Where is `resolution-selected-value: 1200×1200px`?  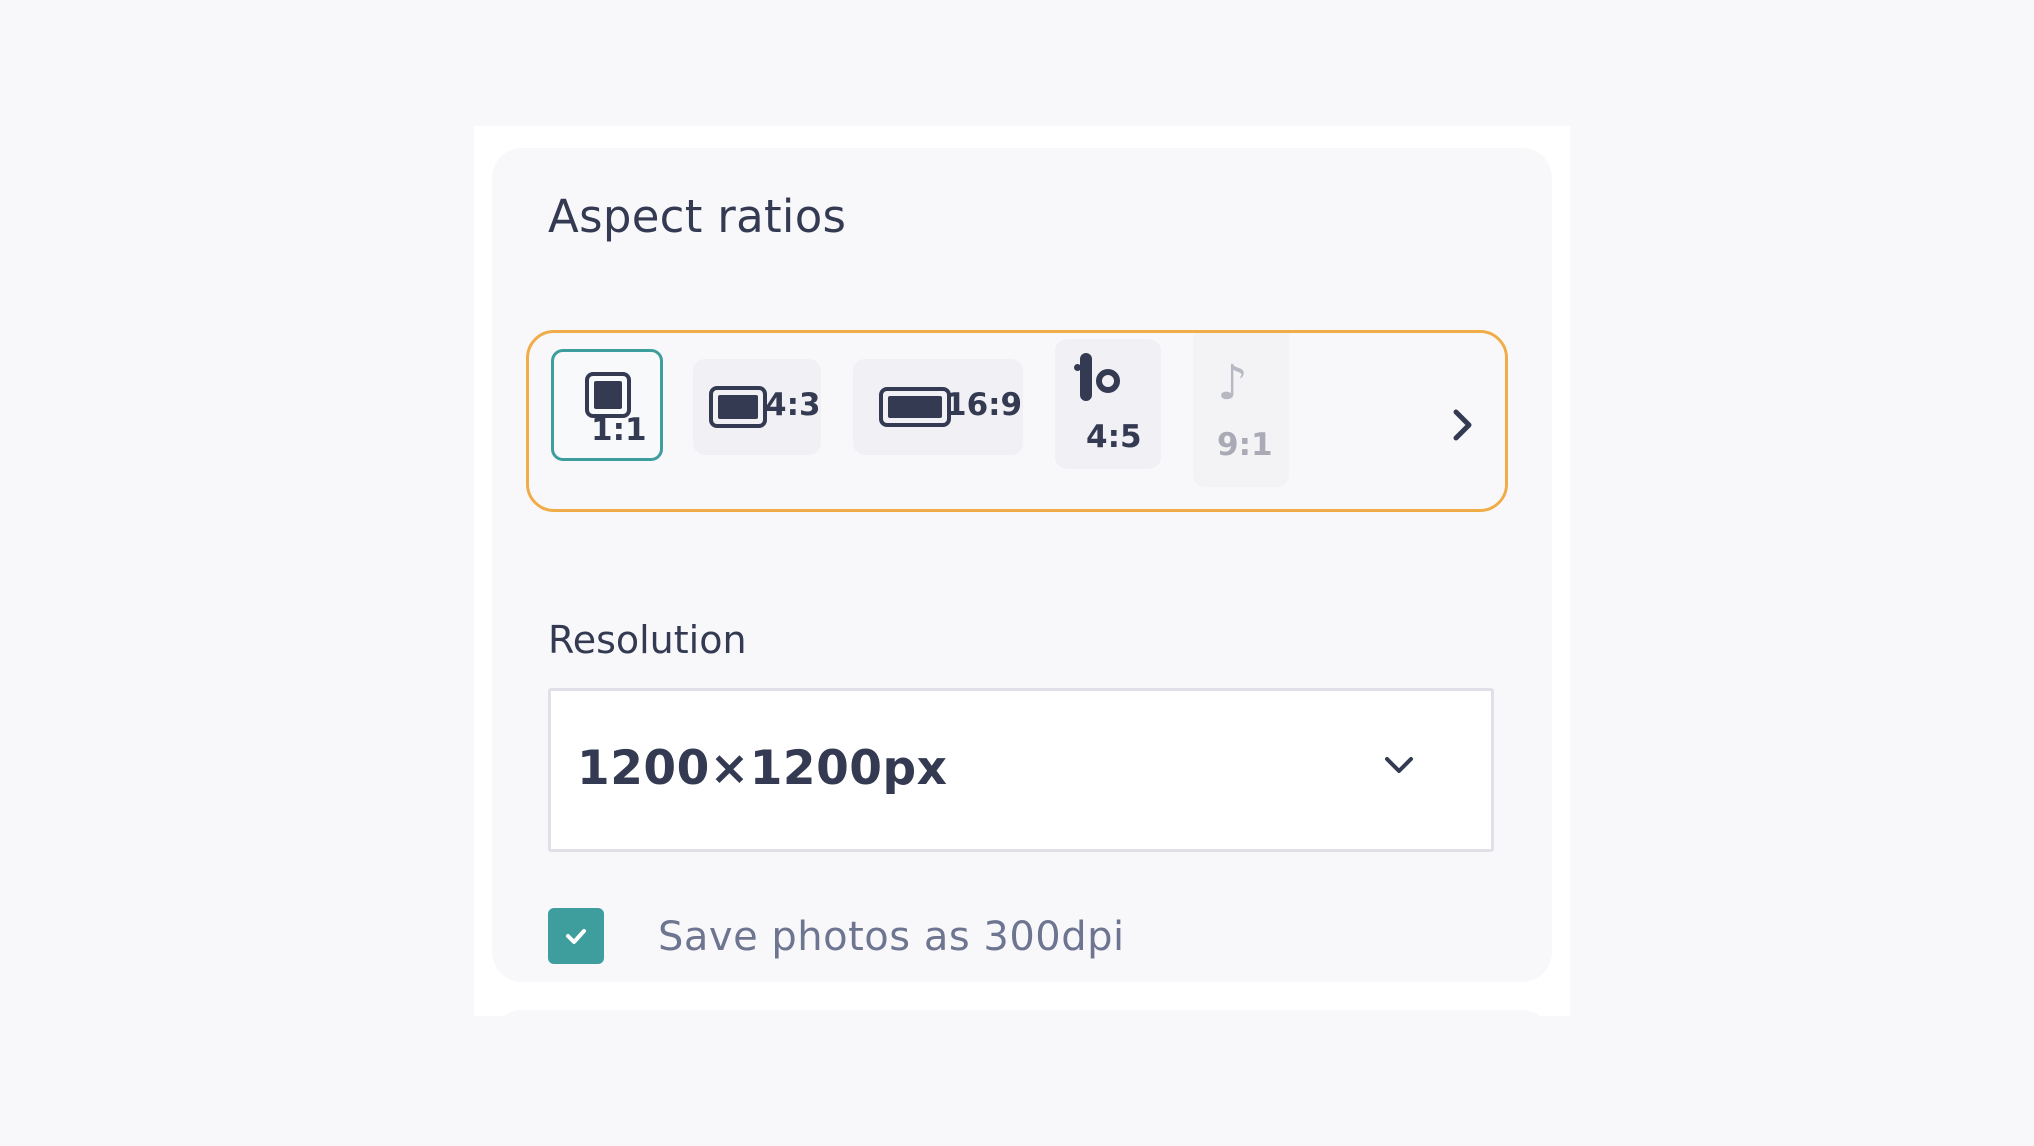
resolution-selected-value: 1200×1200px is located at coordinates (762, 768).